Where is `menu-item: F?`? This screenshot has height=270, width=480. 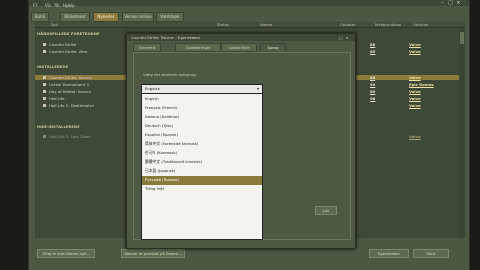 menu-item: F? is located at coordinates (35, 5).